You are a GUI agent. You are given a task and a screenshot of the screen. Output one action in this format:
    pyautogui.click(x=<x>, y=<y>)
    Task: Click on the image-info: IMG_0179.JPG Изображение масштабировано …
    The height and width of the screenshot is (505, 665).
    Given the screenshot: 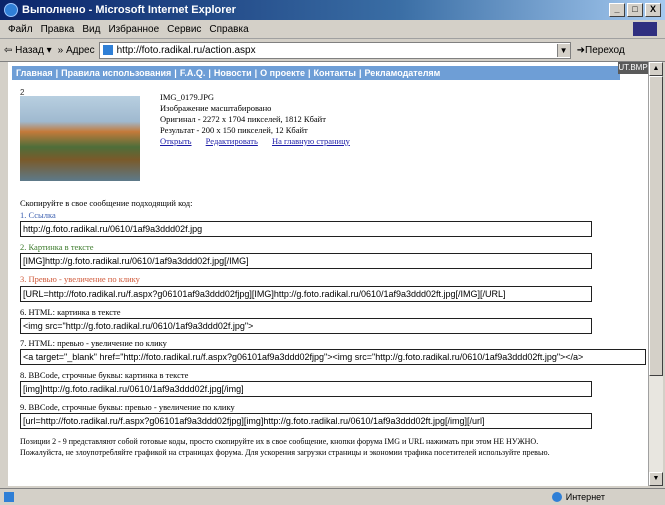 What is the action you would take?
    pyautogui.click(x=261, y=119)
    